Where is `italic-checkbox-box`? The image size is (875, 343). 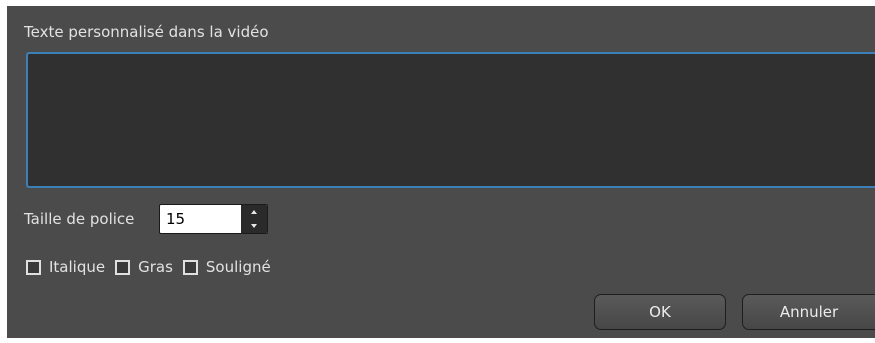
italic-checkbox-box is located at coordinates (33, 267).